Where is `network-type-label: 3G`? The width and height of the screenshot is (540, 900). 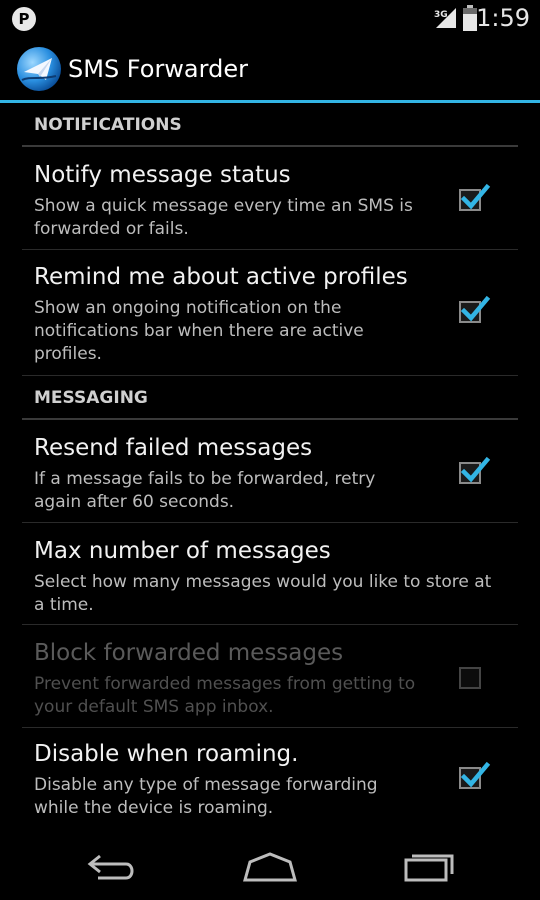 network-type-label: 3G is located at coordinates (441, 15).